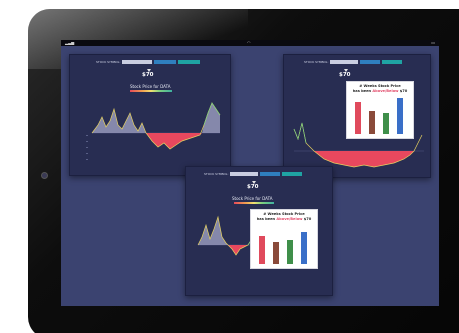 The height and width of the screenshot is (333, 459). I want to click on wifi-icon: ◠, so click(249, 42).